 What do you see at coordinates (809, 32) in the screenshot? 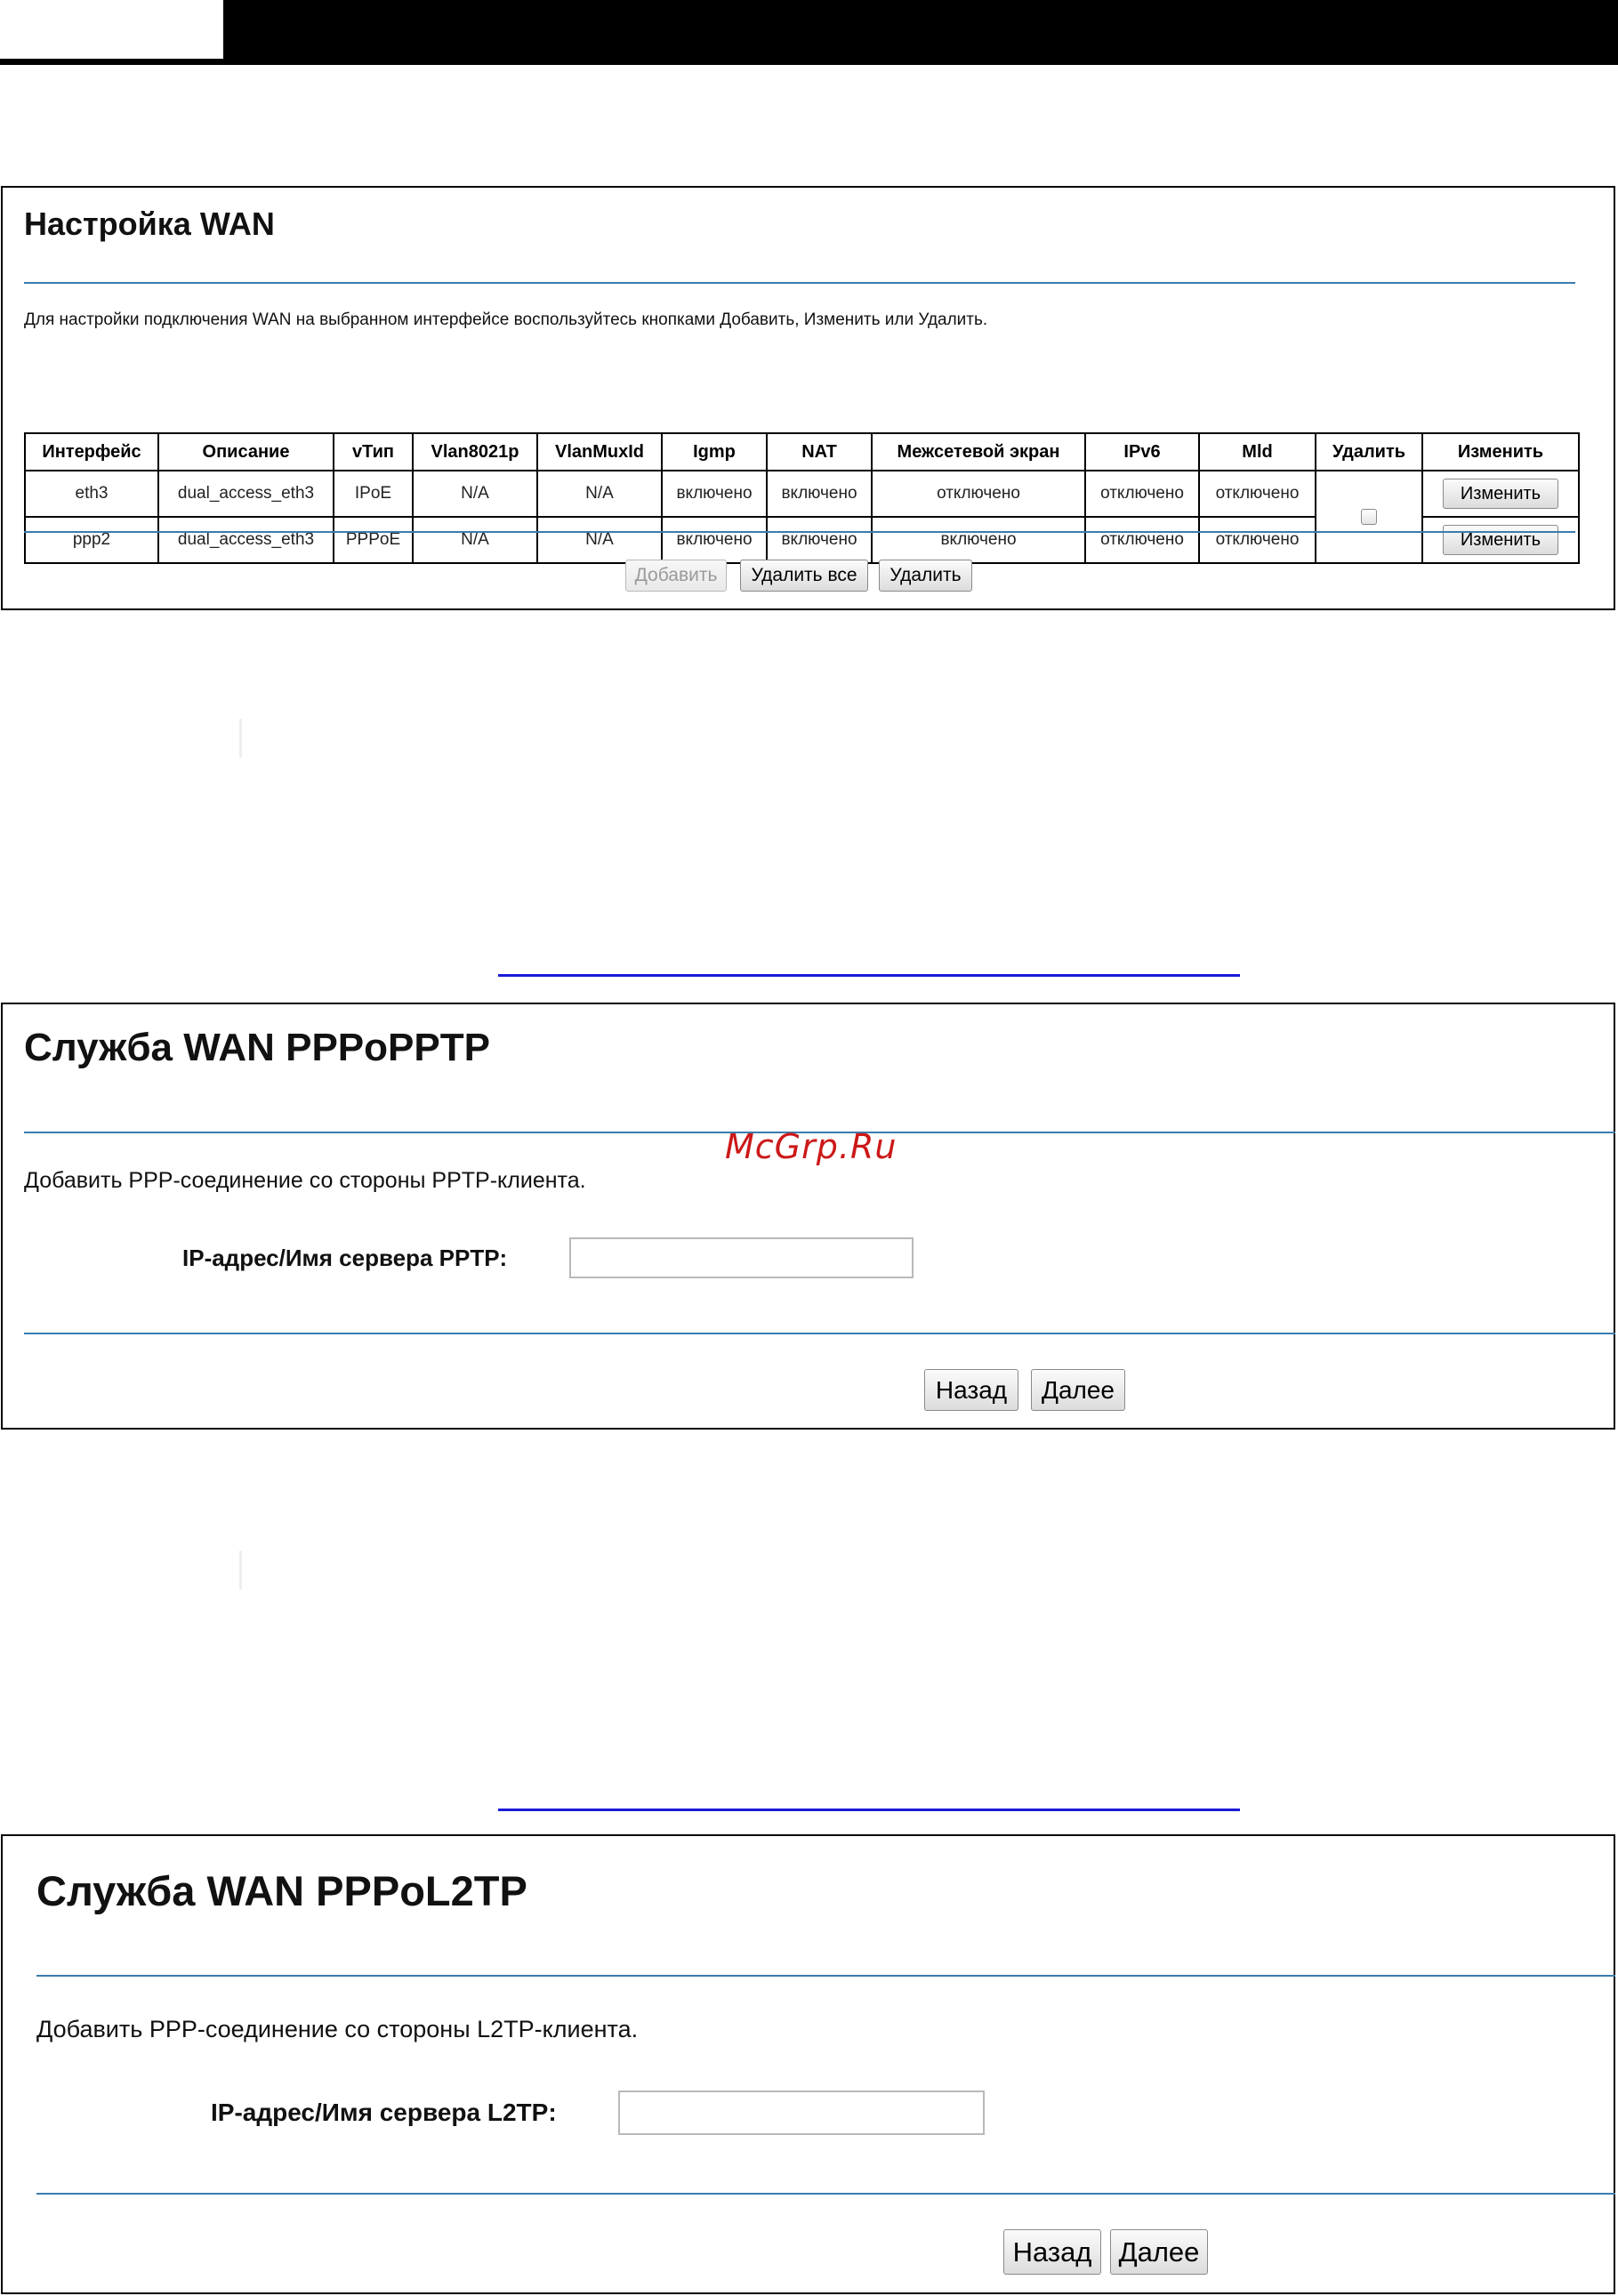
I see `top-header-bar` at bounding box center [809, 32].